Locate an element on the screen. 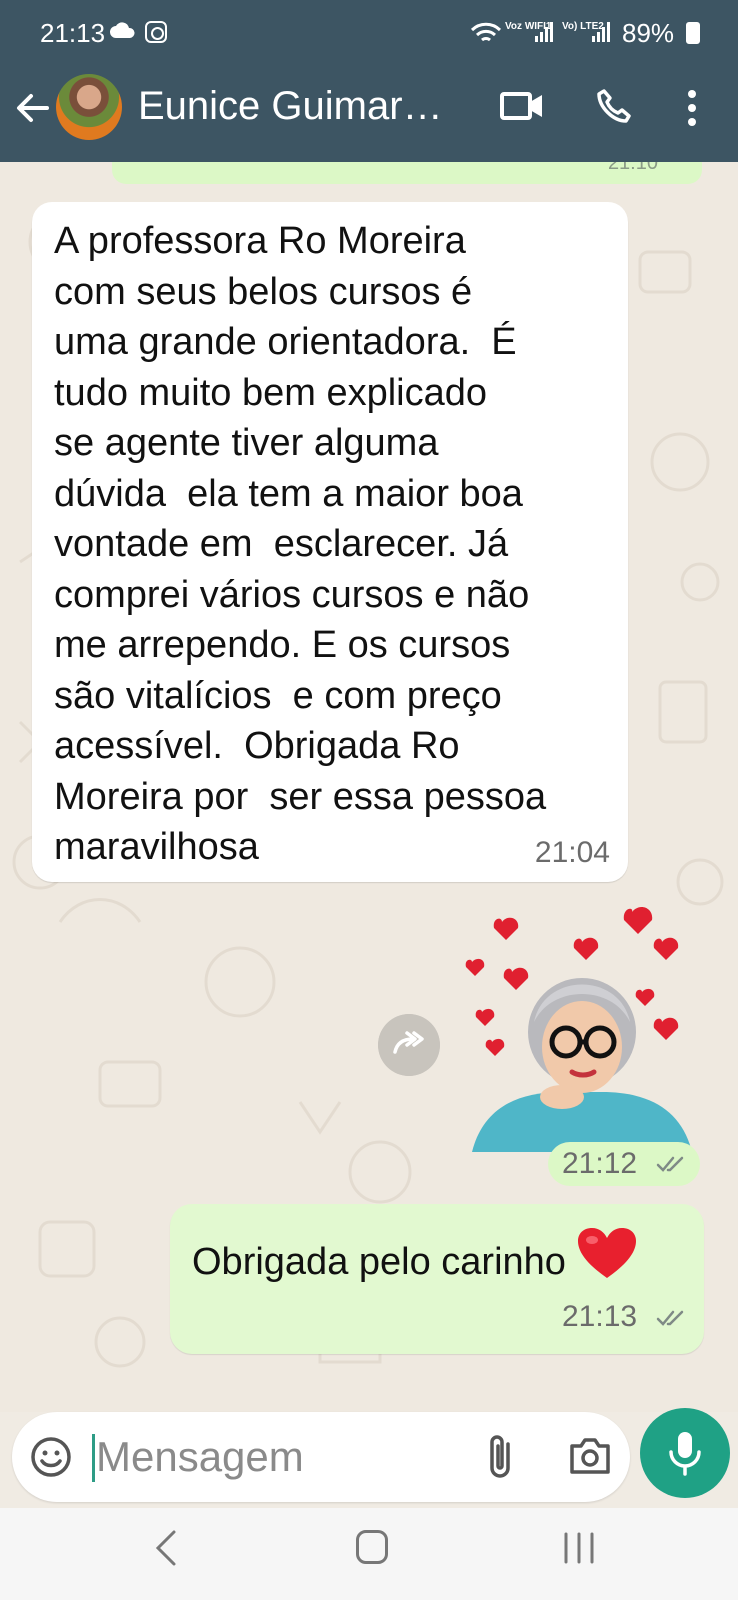 The height and width of the screenshot is (1600, 738). message-time: 21:04 is located at coordinates (572, 852).